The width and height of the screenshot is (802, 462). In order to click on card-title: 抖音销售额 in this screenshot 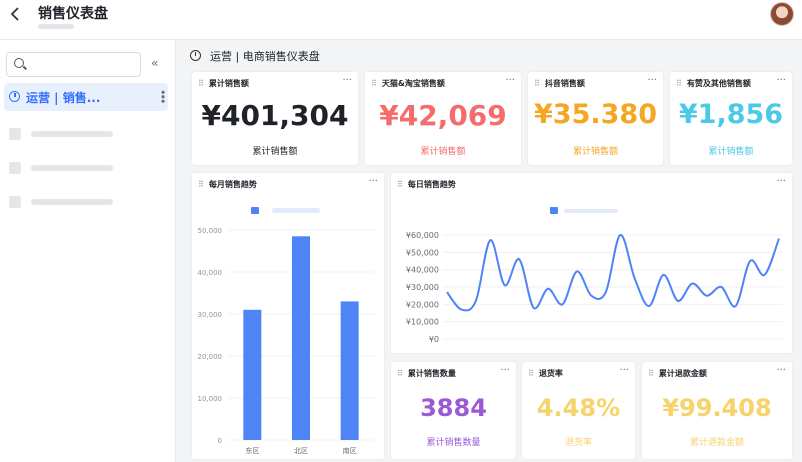, I will do `click(559, 83)`.